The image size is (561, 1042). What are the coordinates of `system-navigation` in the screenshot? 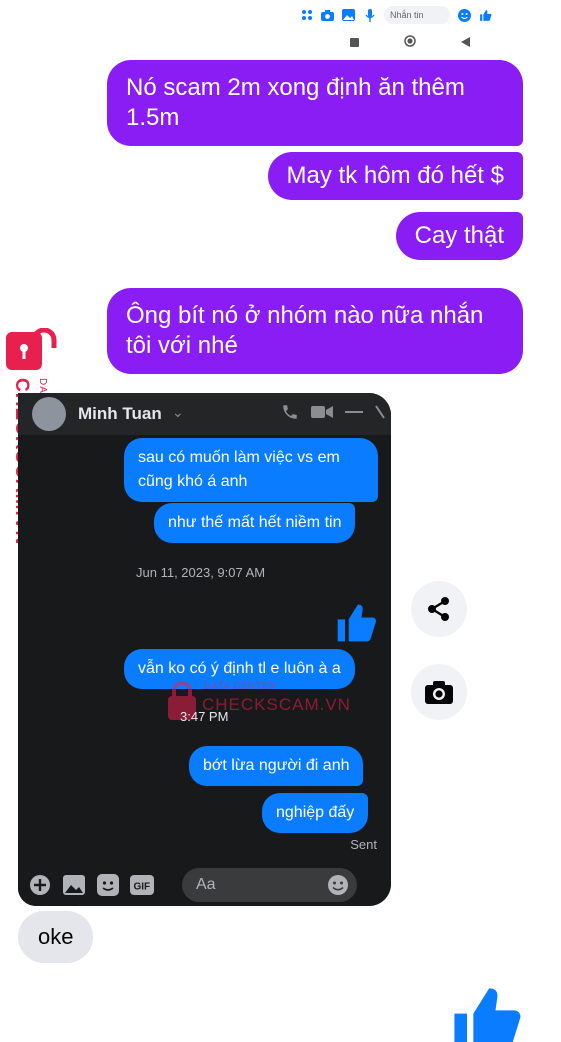 It's located at (410, 43).